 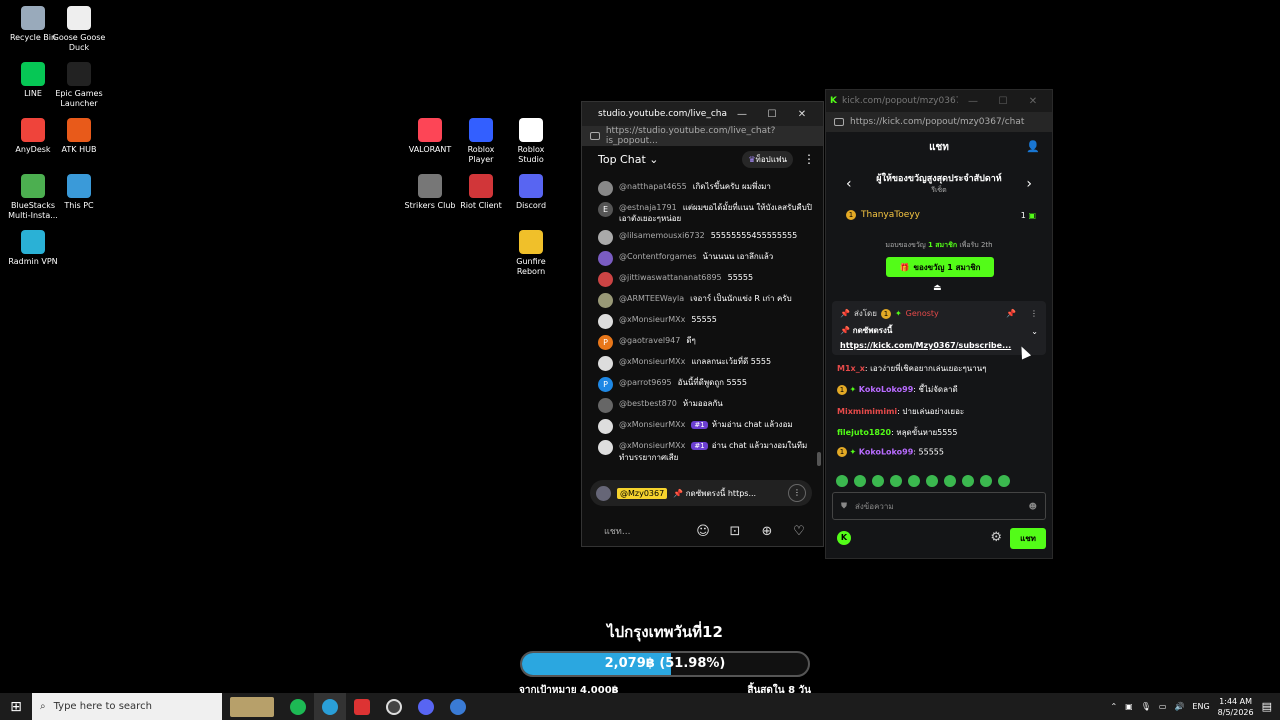 What do you see at coordinates (851, 368) in the screenshot?
I see `kick-username: M1x_x` at bounding box center [851, 368].